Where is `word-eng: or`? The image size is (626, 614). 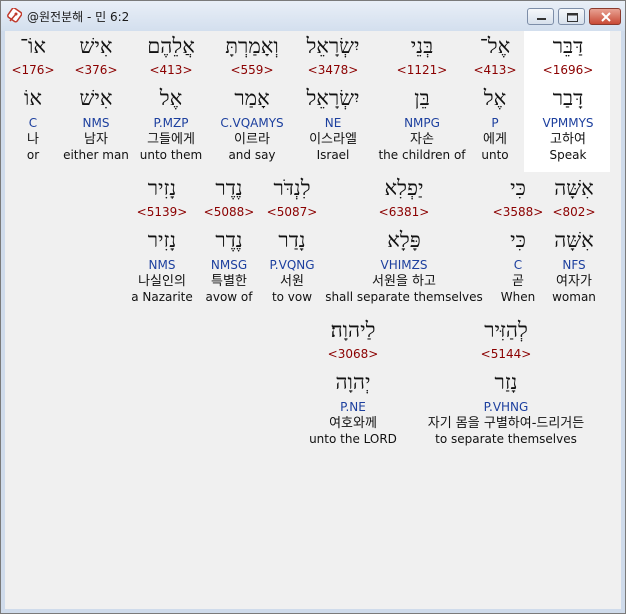 word-eng: or is located at coordinates (33, 155).